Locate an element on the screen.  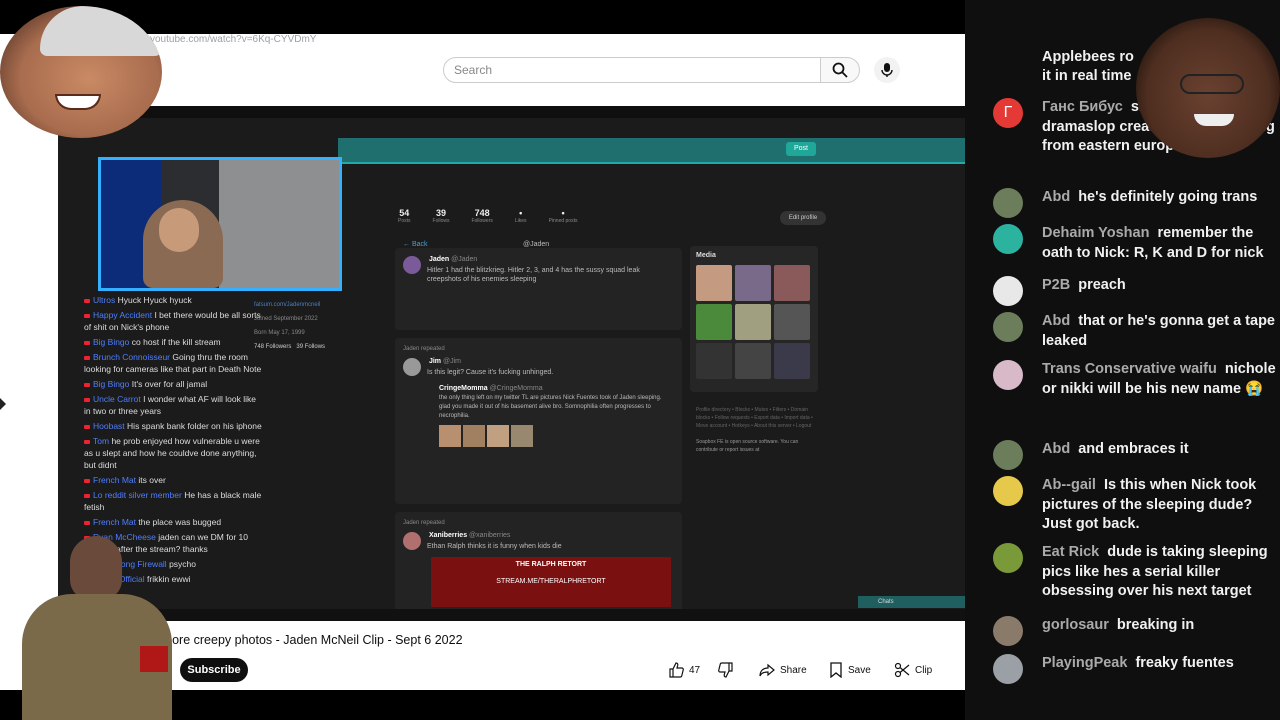
post-handle: @Jaden is located at coordinates (464, 259).